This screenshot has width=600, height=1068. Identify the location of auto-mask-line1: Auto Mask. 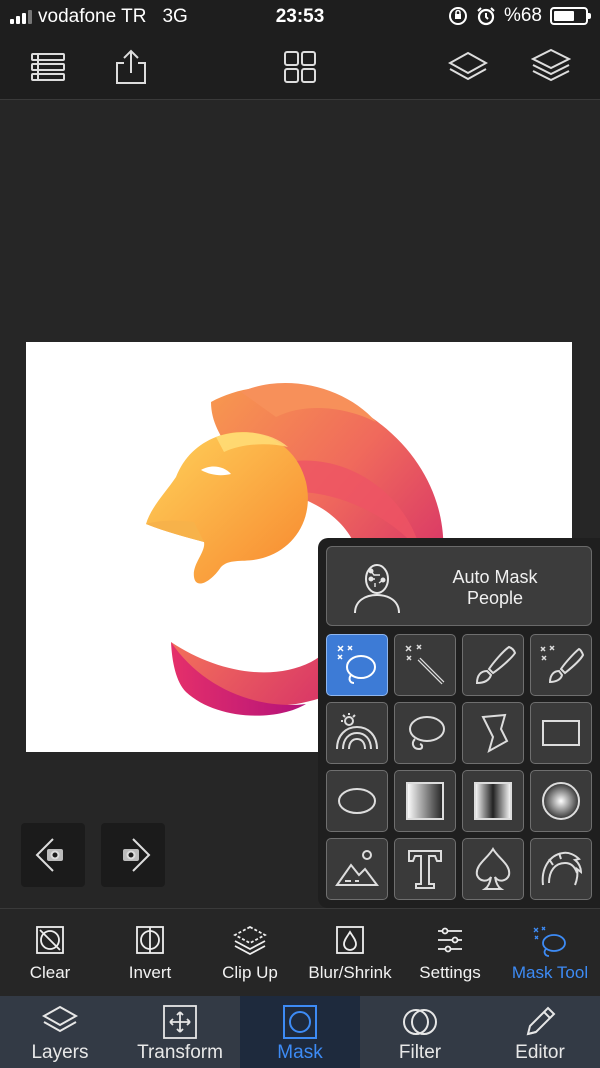
(495, 577).